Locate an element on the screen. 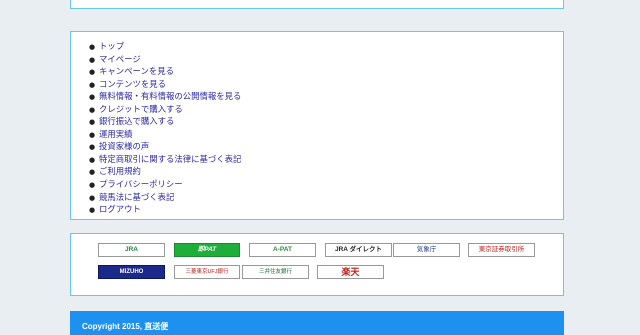 The height and width of the screenshot is (335, 640). link-commerce-law: 特定商取引に関する法律に基づく表記 is located at coordinates (170, 159).